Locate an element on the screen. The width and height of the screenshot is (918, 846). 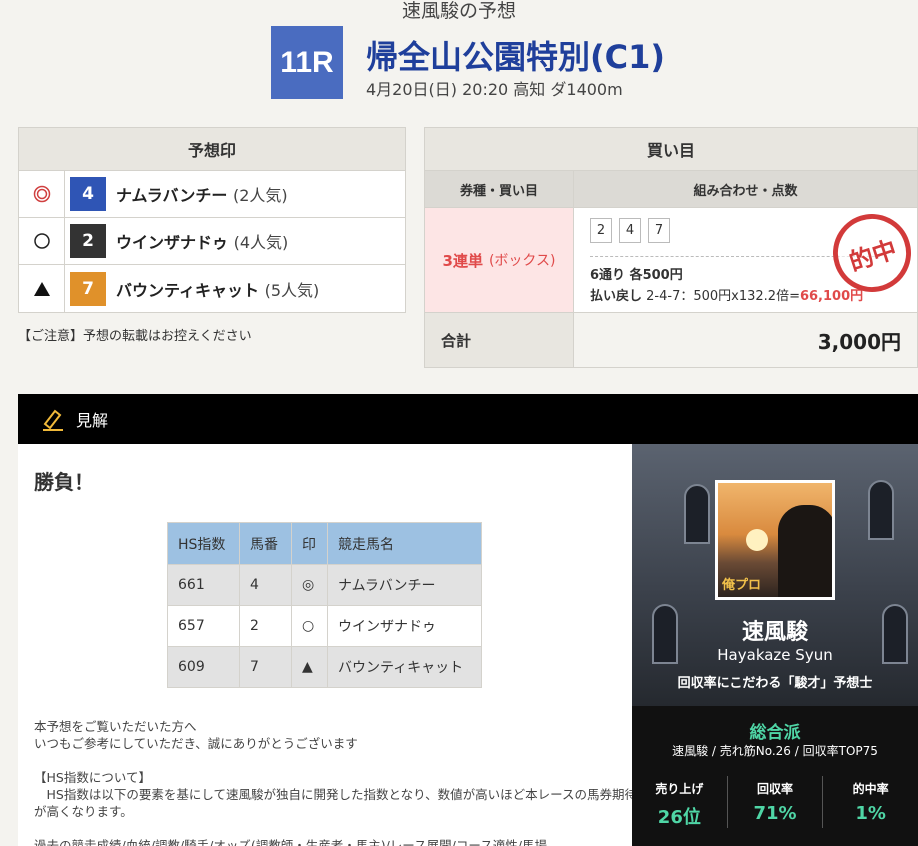
race-number-badge: 11R is located at coordinates (307, 62).